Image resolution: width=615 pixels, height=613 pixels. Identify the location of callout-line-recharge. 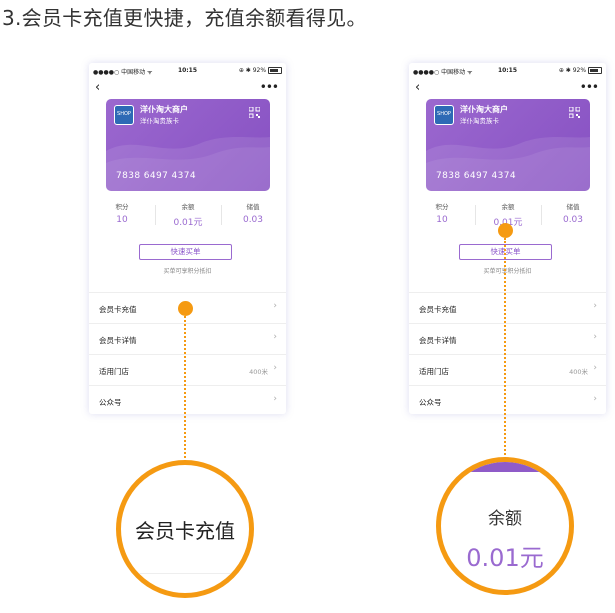
(185, 389).